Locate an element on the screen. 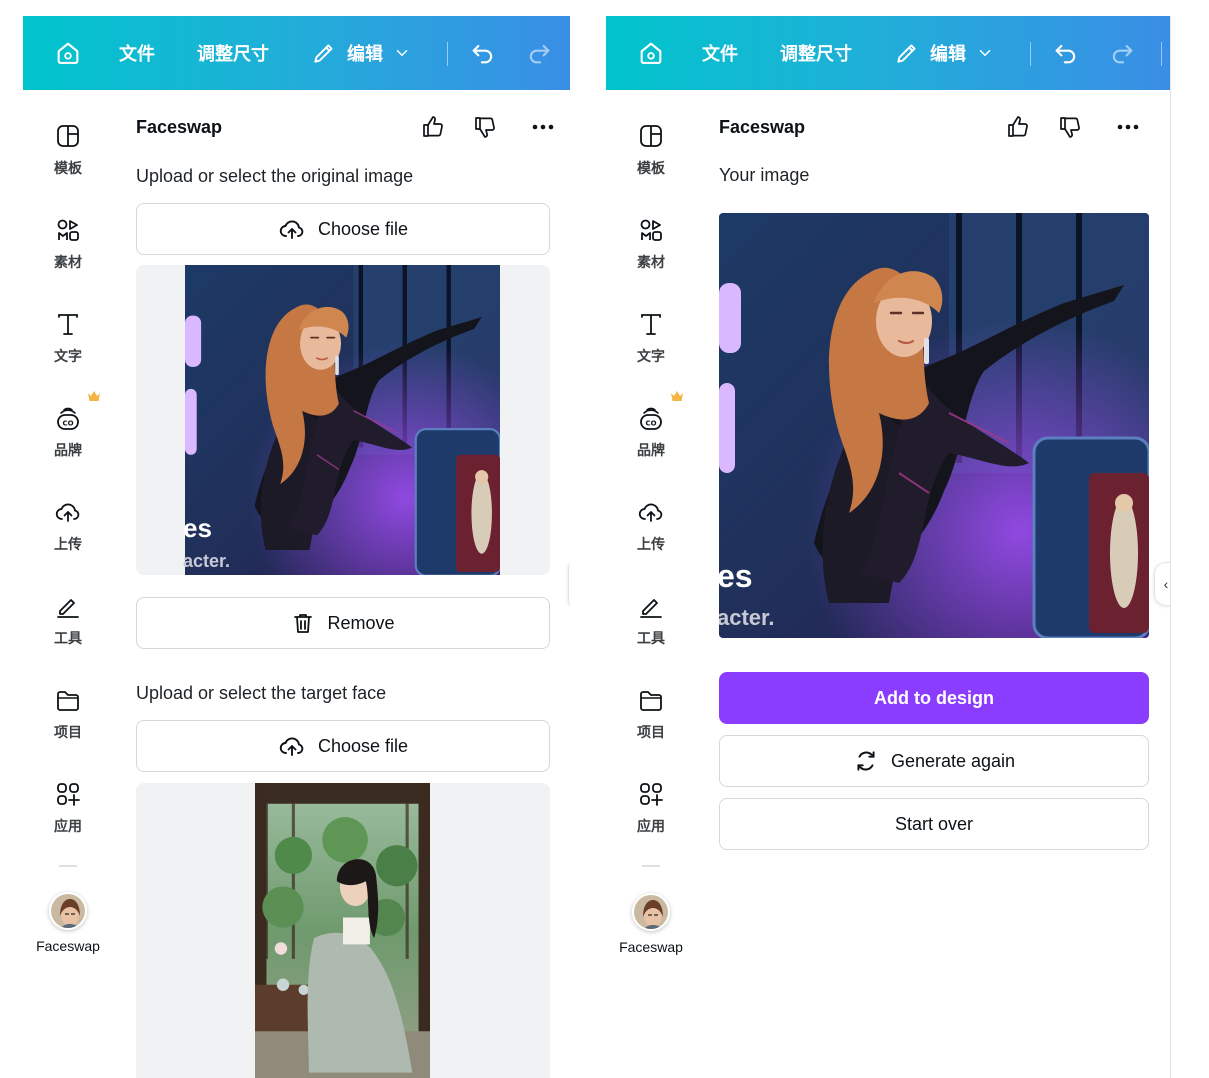  target-face-preview is located at coordinates (343, 930).